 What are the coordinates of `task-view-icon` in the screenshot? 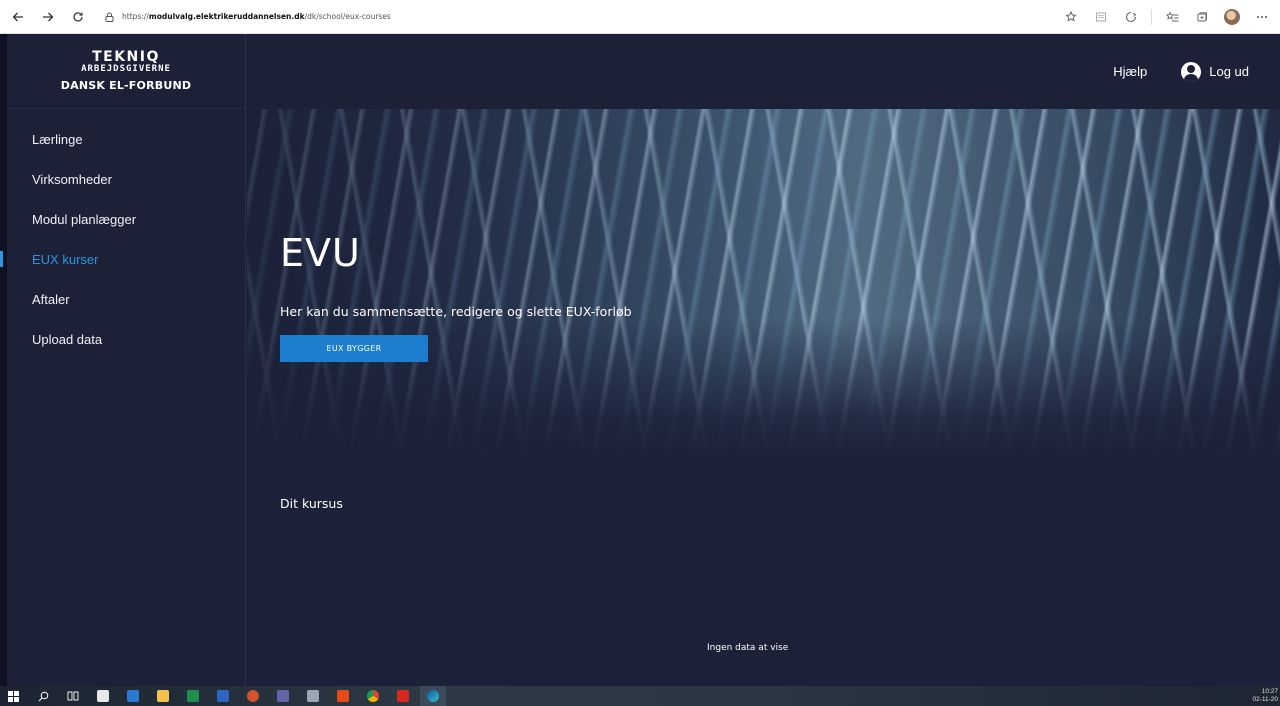 It's located at (73, 696).